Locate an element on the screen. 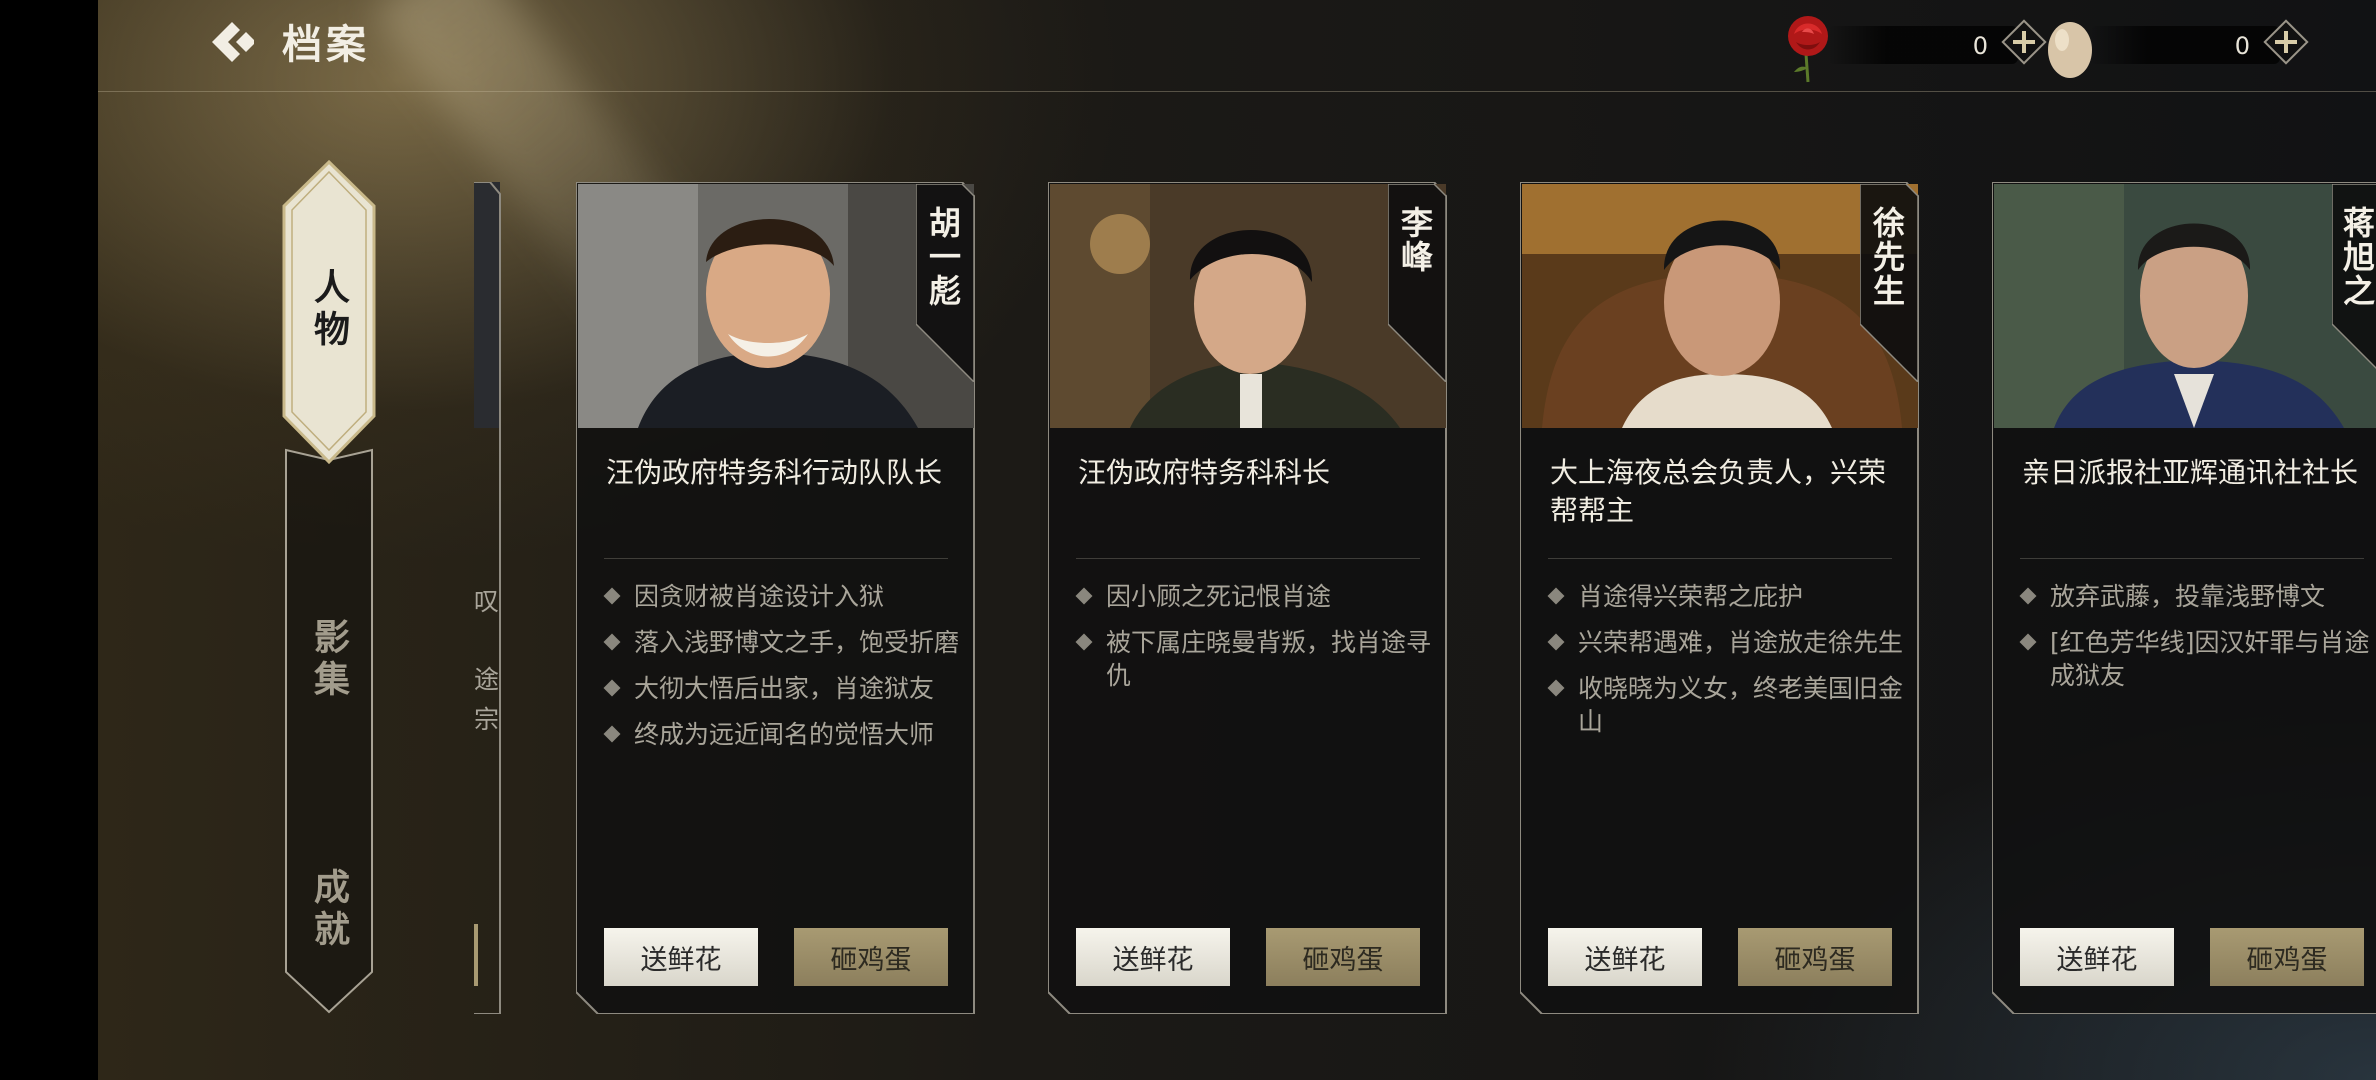  event-item: 收晓晓为义女，终老美国旧金山 is located at coordinates (1728, 705).